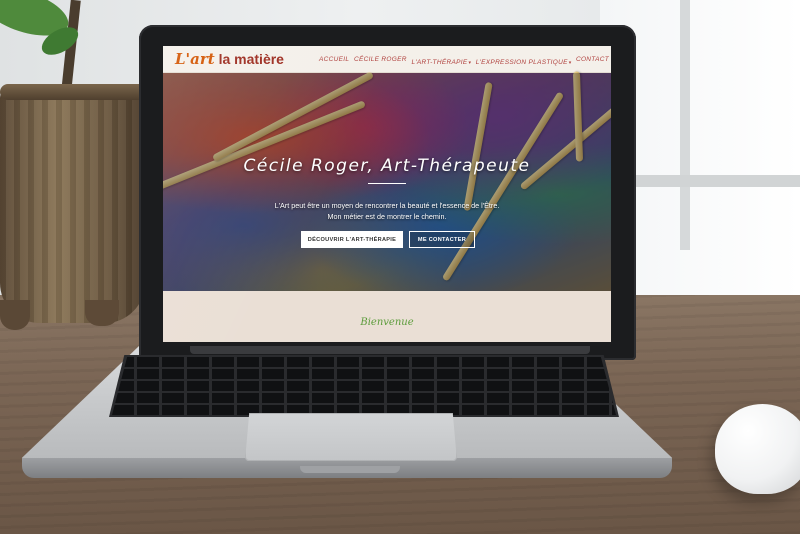  I want to click on keyboard-keys, so click(364, 386).